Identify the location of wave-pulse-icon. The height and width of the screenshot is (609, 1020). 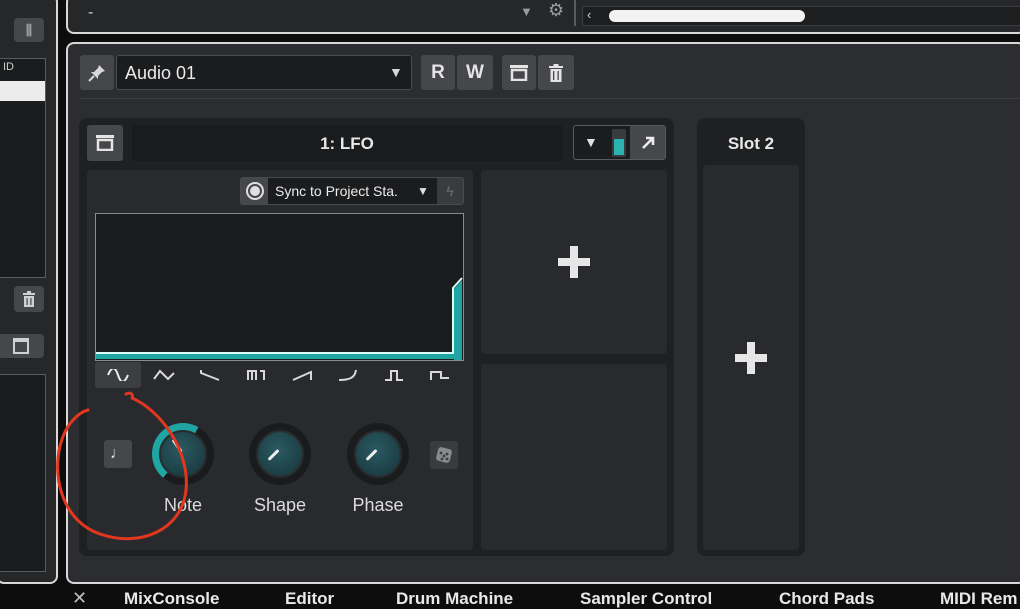
(394, 375).